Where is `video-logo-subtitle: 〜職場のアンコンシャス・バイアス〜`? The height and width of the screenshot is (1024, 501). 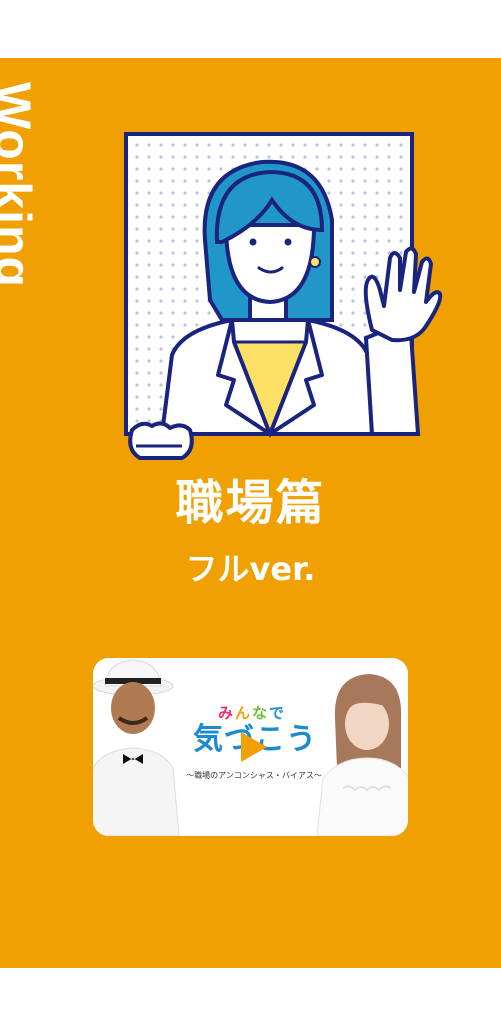 video-logo-subtitle: 〜職場のアンコンシャス・バイアス〜 is located at coordinates (254, 775).